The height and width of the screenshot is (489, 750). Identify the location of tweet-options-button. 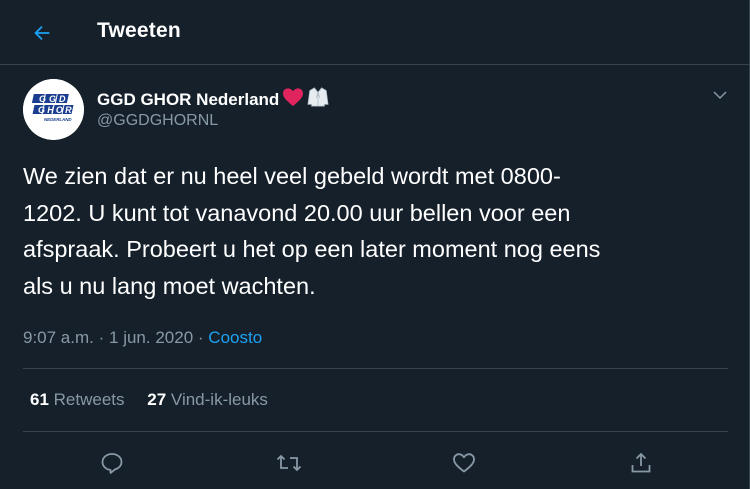
(720, 95).